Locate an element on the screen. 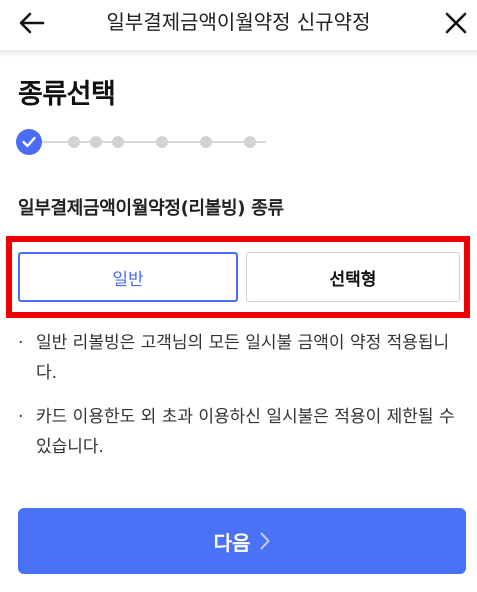 This screenshot has height=592, width=477. header-title: 일부결제금액이월약정 신규약정 is located at coordinates (238, 22).